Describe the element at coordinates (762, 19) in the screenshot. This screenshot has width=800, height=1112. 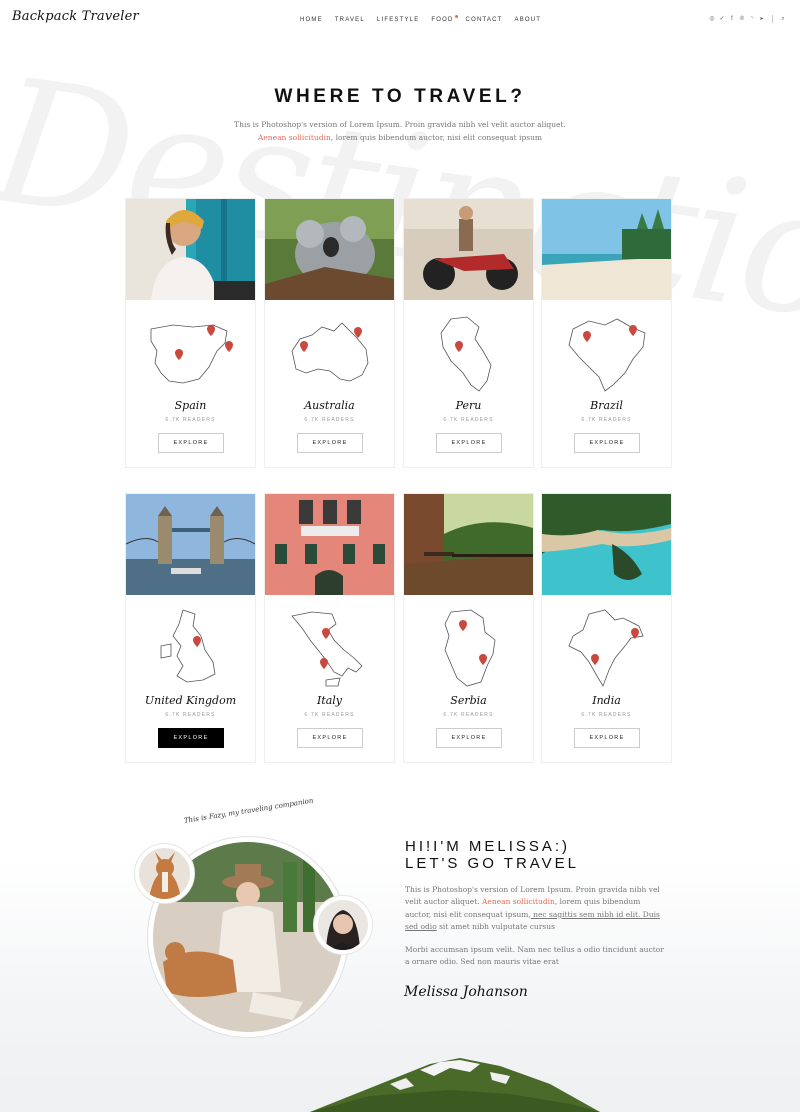
I see `youtube-icon: ▸` at that location.